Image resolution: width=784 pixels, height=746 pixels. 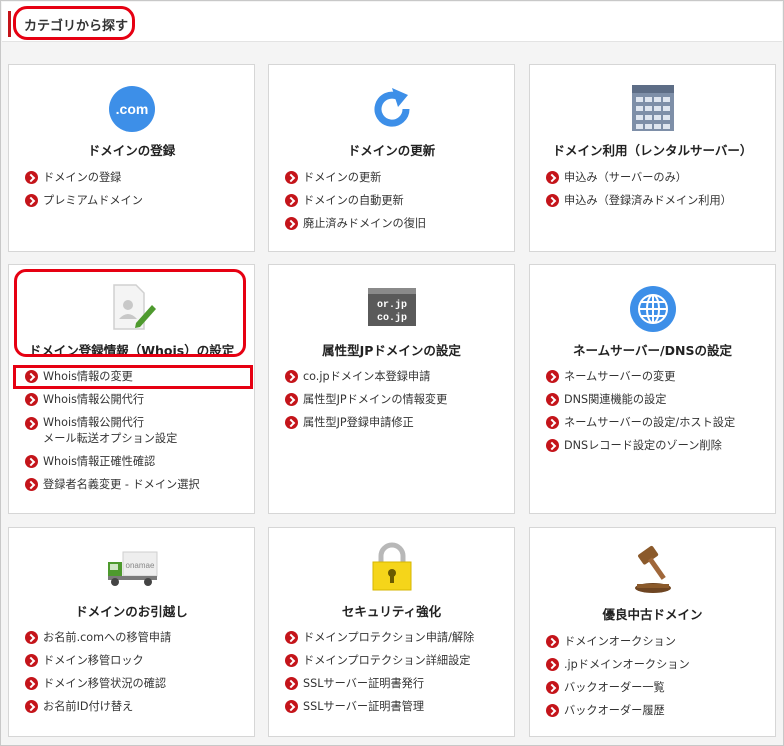 I want to click on link-zone-delete: DNSレコード設定のゾーン削除, so click(x=657, y=445).